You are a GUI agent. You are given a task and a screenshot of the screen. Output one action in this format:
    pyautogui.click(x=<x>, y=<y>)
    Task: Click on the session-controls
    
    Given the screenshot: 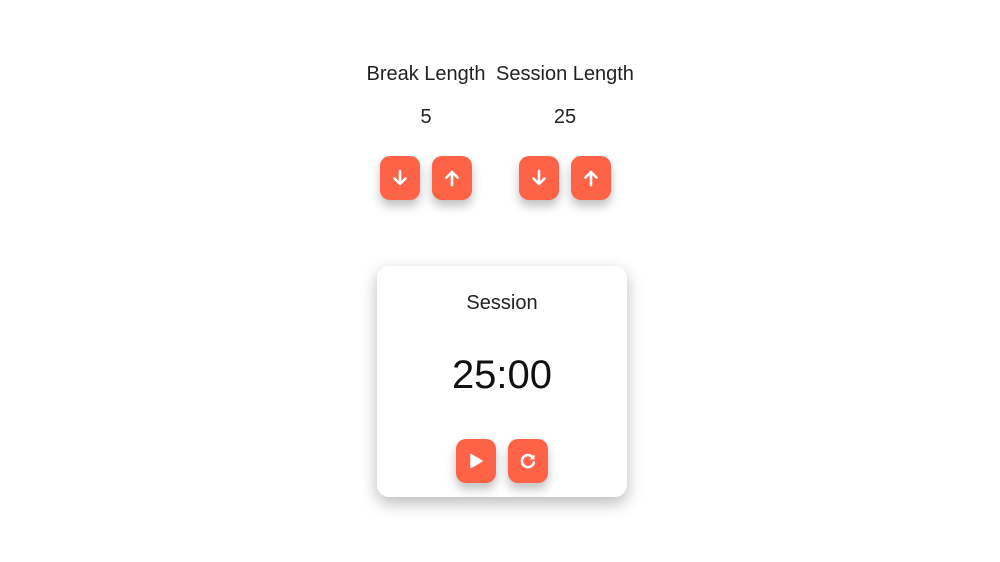 What is the action you would take?
    pyautogui.click(x=565, y=178)
    